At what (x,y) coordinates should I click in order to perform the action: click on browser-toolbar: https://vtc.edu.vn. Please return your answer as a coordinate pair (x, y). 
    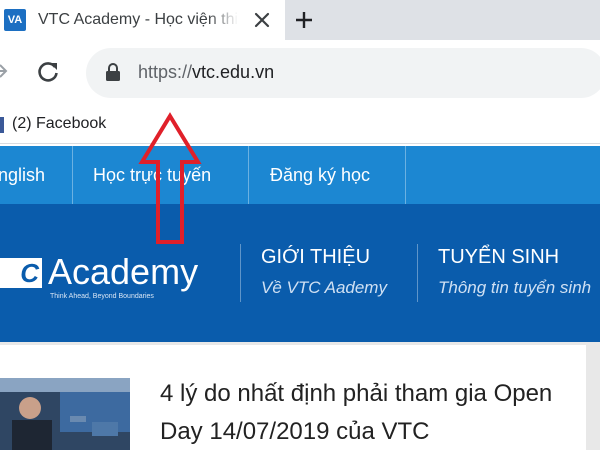
    Looking at the image, I should click on (300, 73).